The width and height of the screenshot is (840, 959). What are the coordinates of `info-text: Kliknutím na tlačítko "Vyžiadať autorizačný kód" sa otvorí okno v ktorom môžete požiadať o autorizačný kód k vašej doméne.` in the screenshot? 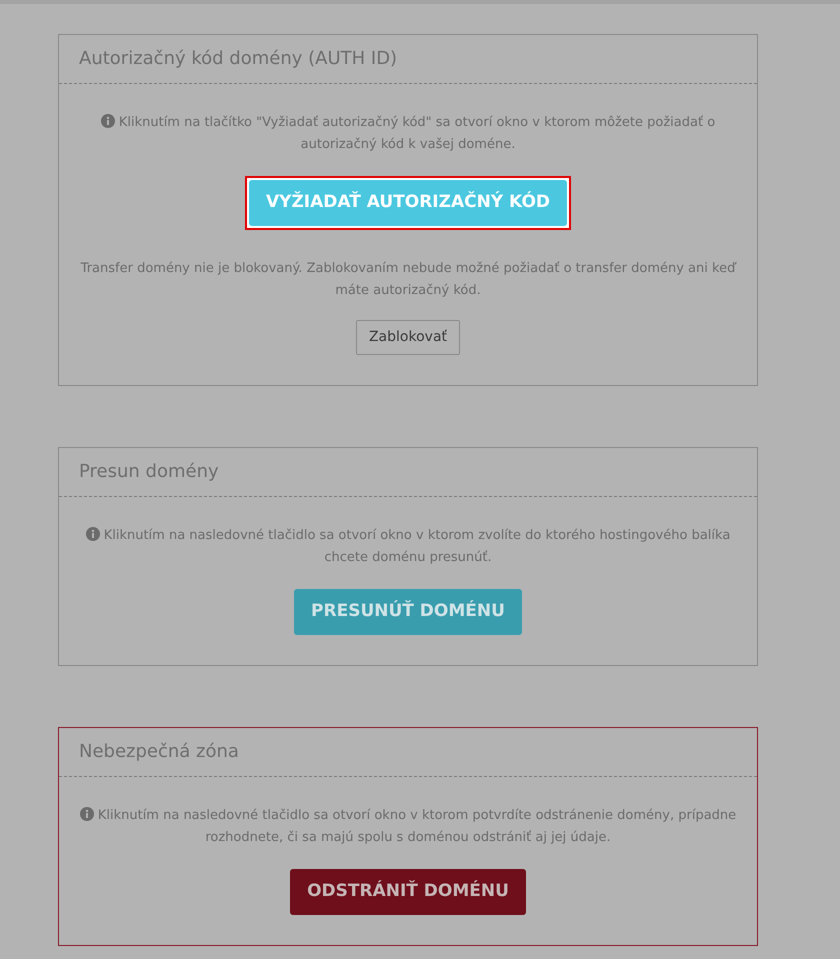 It's located at (408, 134).